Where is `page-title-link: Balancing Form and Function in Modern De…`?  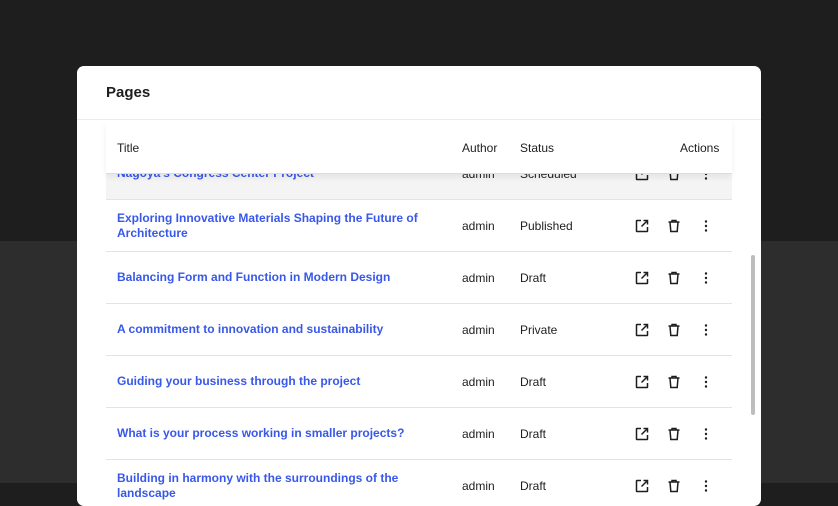 page-title-link: Balancing Form and Function in Modern De… is located at coordinates (277, 277).